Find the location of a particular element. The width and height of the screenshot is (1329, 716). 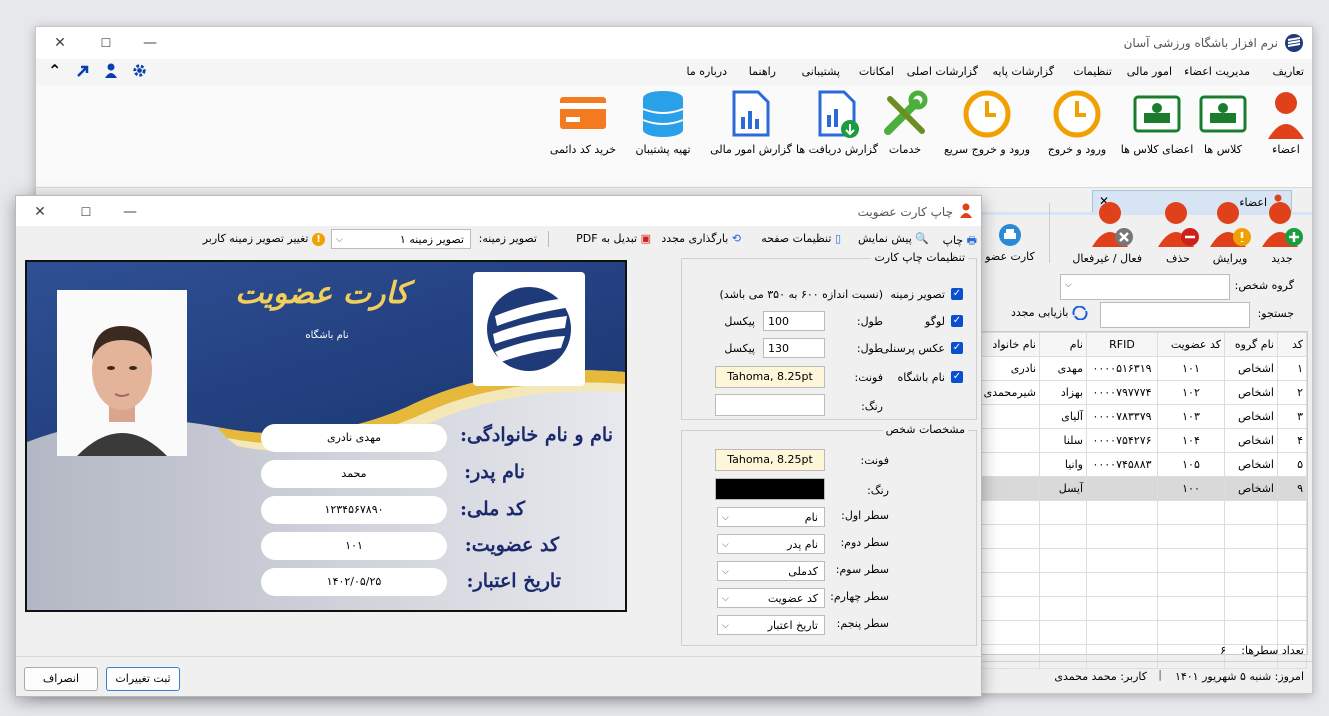

arrow-up-right-icon is located at coordinates (83, 71).